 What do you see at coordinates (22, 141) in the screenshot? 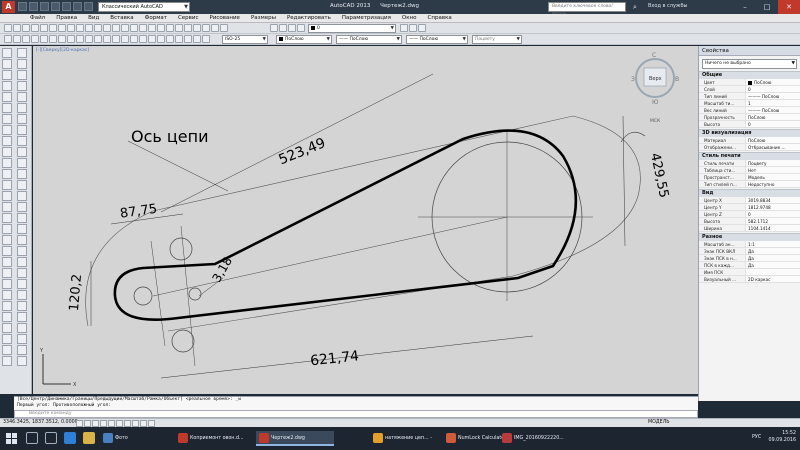
I see `stretch-icon` at bounding box center [22, 141].